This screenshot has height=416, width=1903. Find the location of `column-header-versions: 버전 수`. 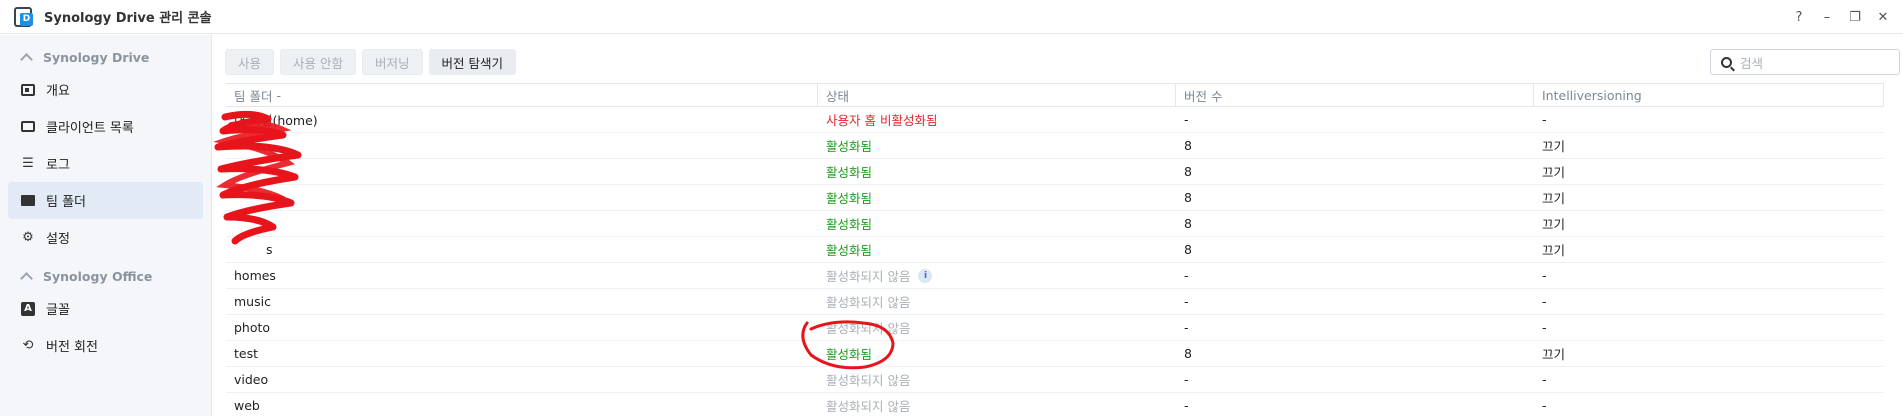

column-header-versions: 버전 수 is located at coordinates (1355, 95).